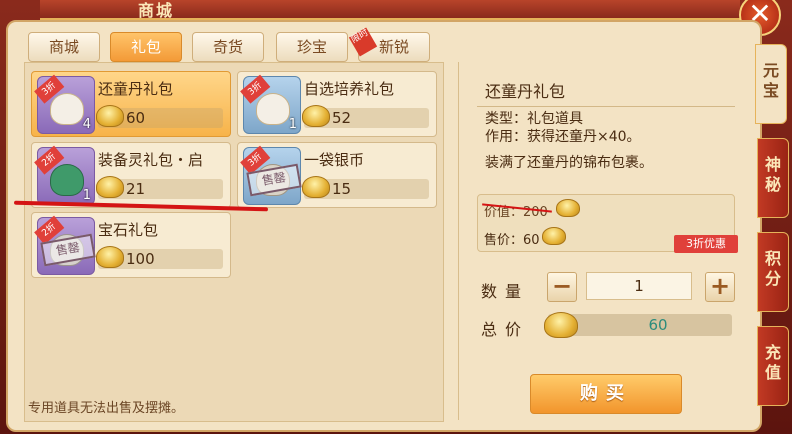  I want to click on item-price: 52, so click(342, 118).